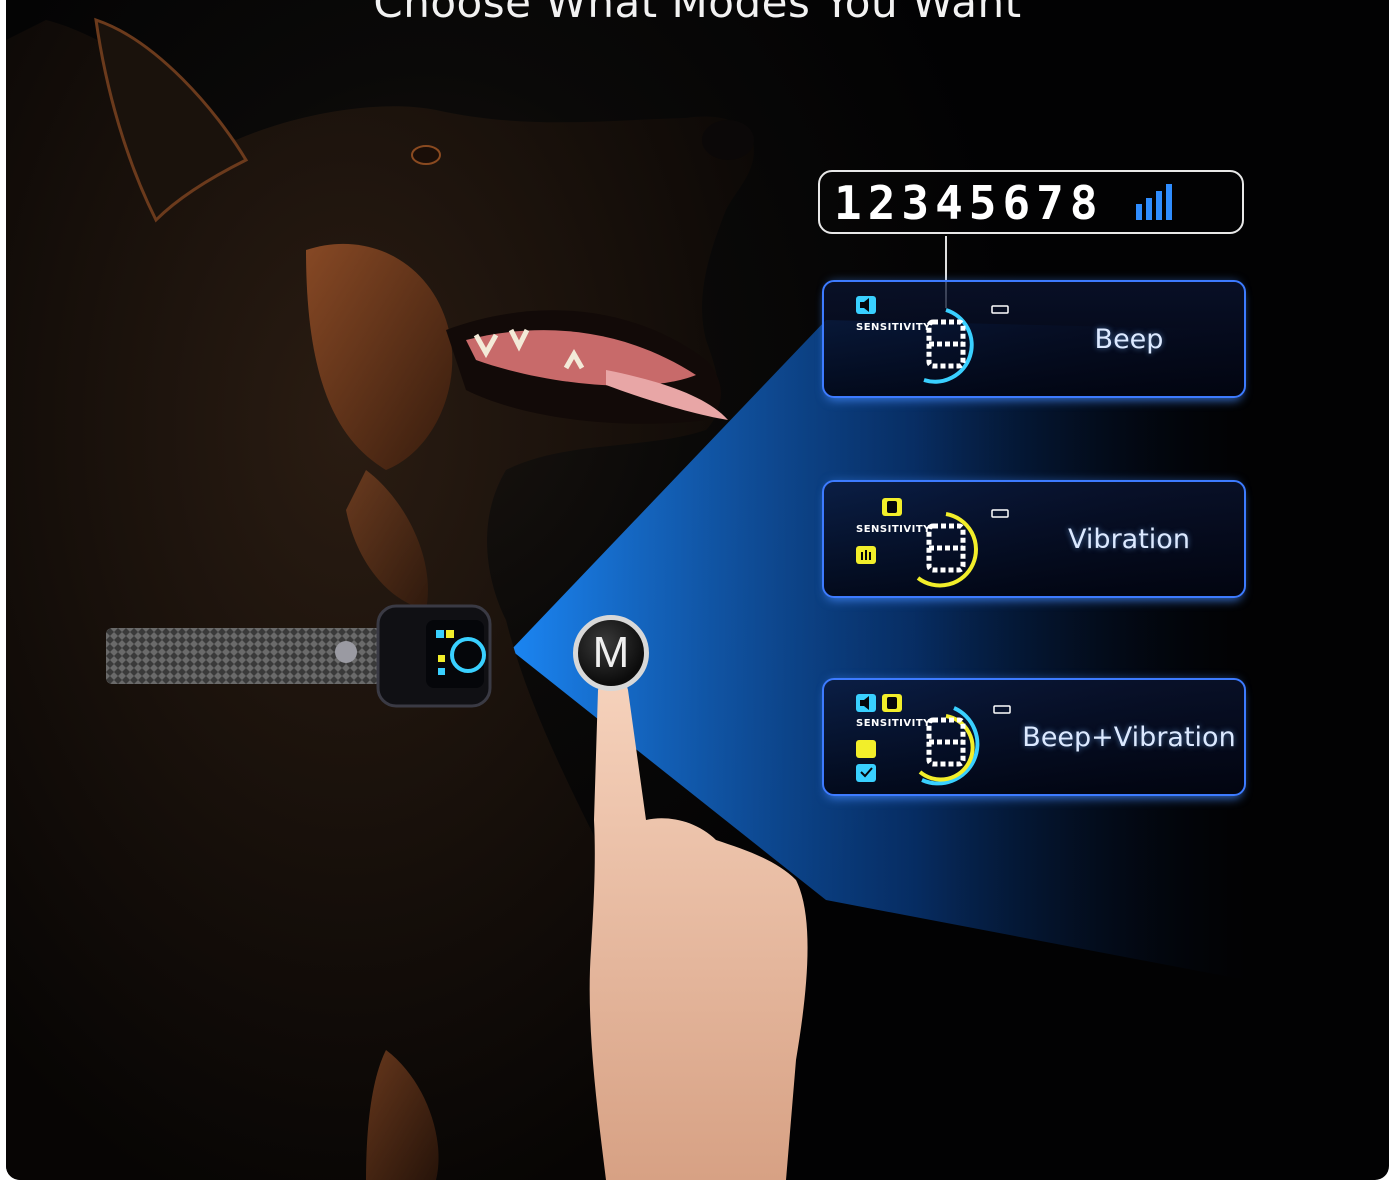 The width and height of the screenshot is (1396, 1180). What do you see at coordinates (893, 723) in the screenshot?
I see `beep-vibration-sensitivity-label: SENSITIVITY` at bounding box center [893, 723].